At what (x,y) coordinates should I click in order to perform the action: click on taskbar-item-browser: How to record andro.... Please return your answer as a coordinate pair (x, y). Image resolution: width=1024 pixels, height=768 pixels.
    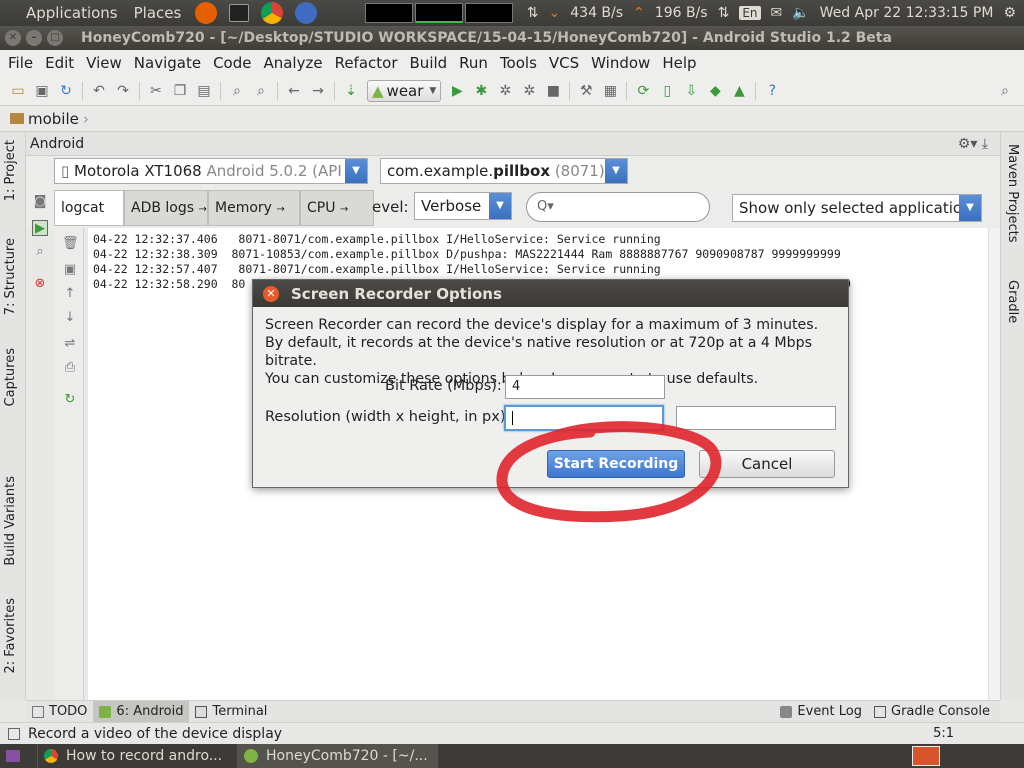
    Looking at the image, I should click on (138, 756).